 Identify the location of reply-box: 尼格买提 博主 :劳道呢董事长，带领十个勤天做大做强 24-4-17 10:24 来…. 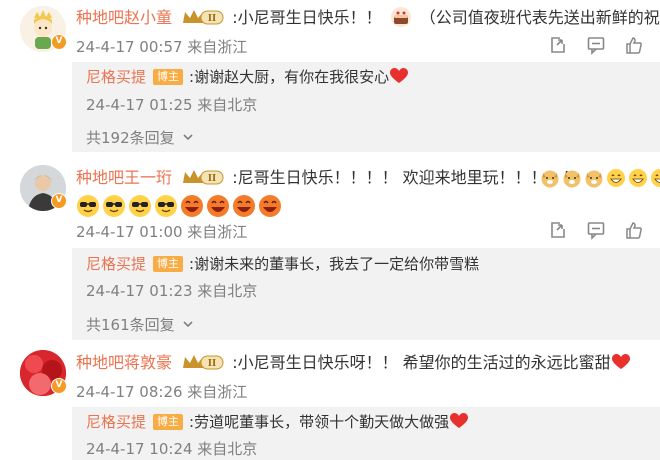
(366, 433).